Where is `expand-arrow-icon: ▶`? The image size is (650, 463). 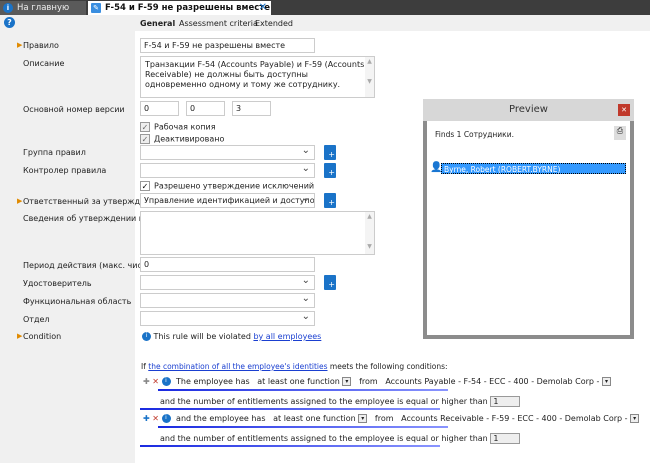 expand-arrow-icon: ▶ is located at coordinates (20, 336).